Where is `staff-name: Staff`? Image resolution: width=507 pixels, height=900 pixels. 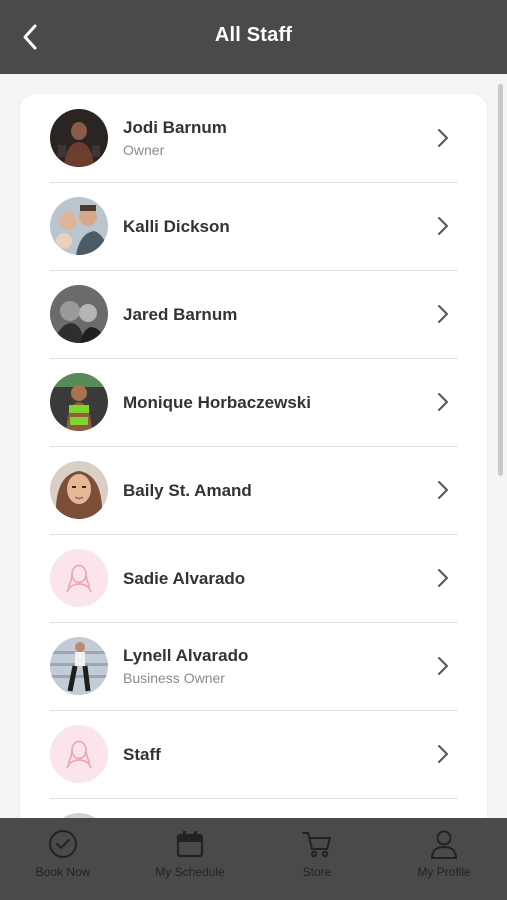
staff-name: Staff is located at coordinates (142, 754).